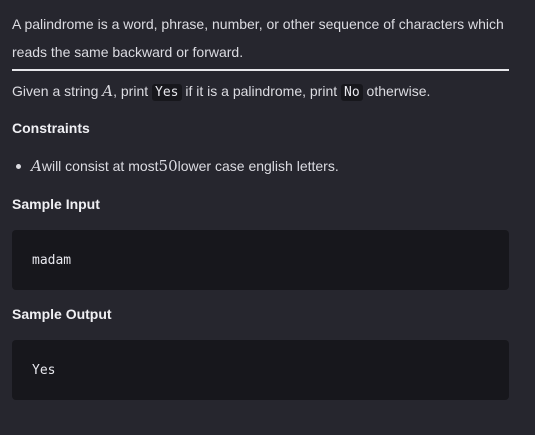 The image size is (535, 435). Describe the element at coordinates (51, 128) in the screenshot. I see `constraints-heading: Constraints` at that location.